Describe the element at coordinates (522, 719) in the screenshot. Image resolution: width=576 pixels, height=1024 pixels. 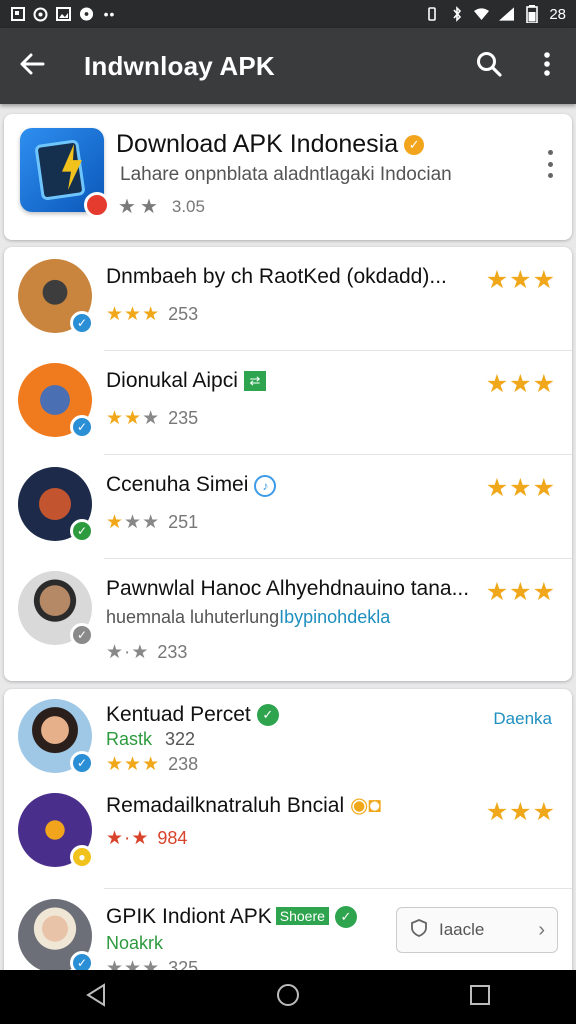
I see `item-link: Daenka` at that location.